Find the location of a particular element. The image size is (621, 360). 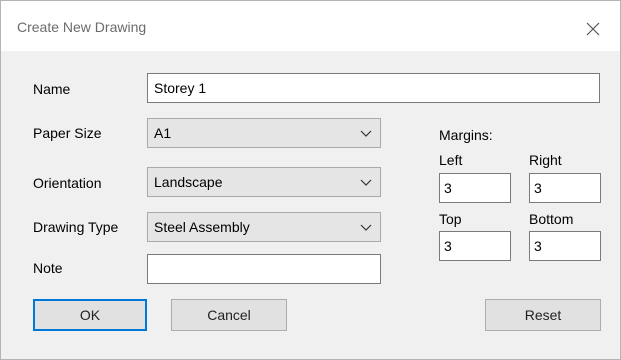

name-label: Name is located at coordinates (52, 89).